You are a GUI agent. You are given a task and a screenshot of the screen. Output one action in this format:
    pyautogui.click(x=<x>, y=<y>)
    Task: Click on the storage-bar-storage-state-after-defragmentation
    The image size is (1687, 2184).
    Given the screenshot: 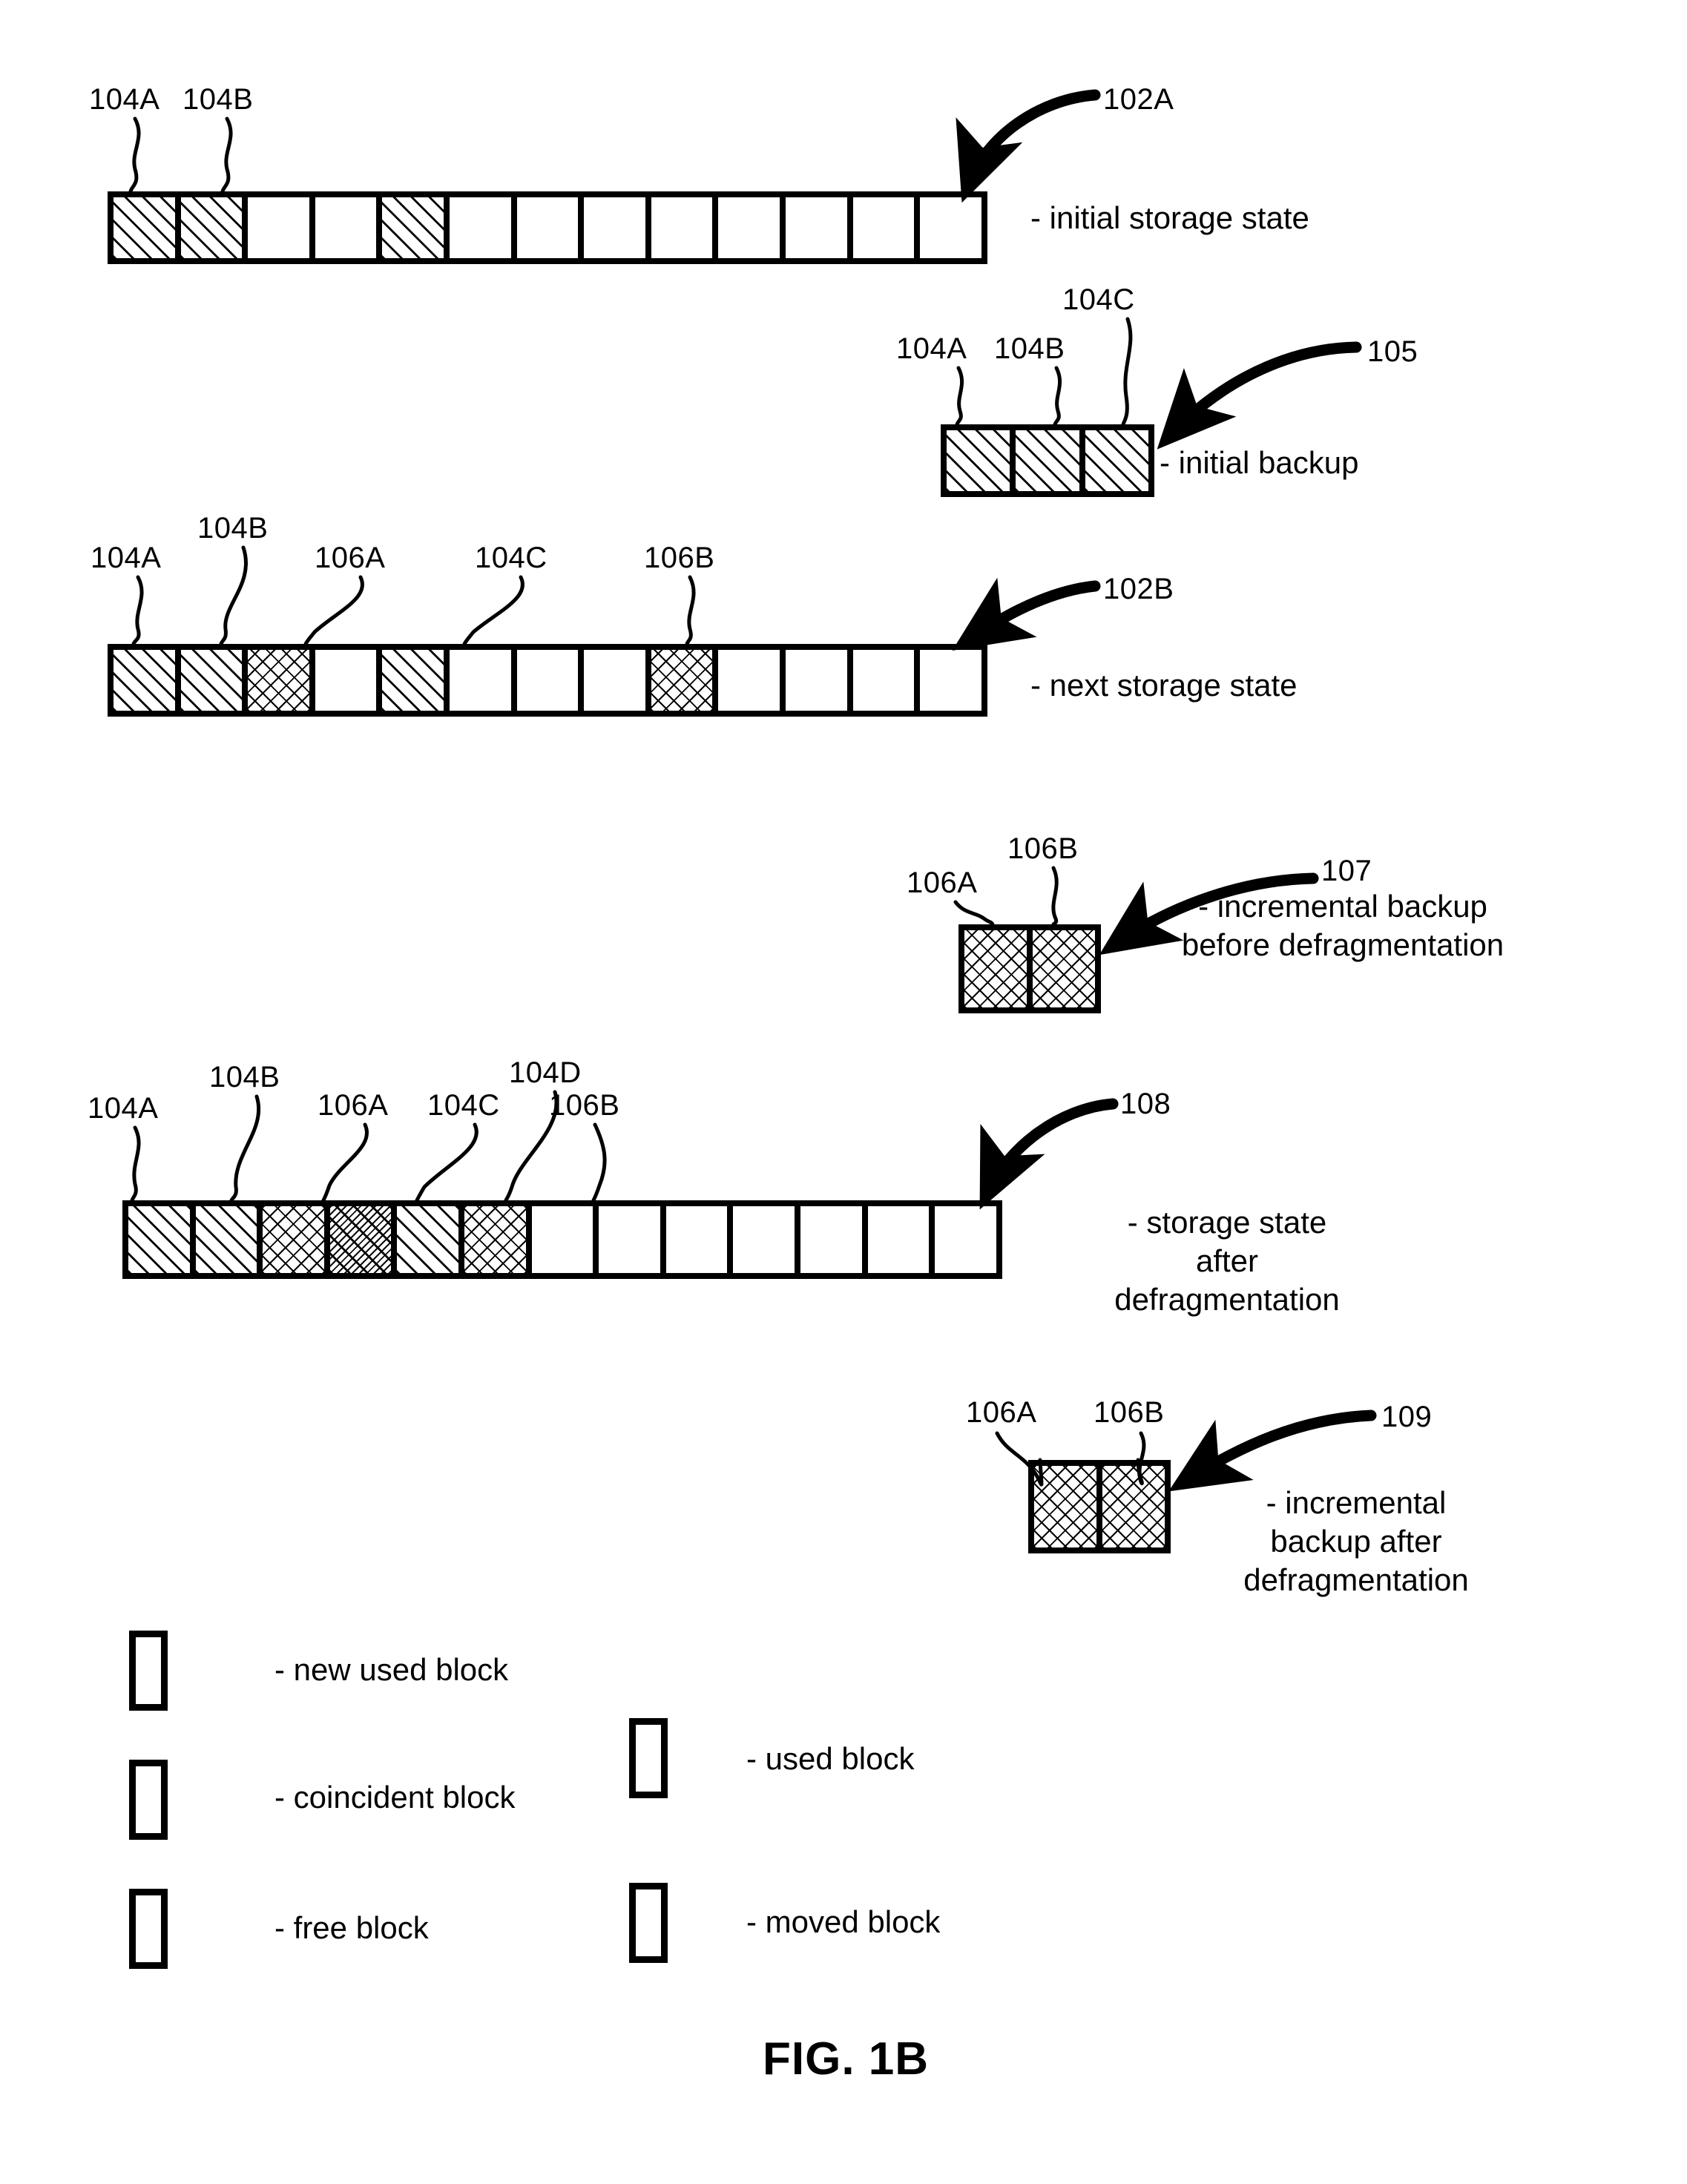 What is the action you would take?
    pyautogui.click(x=562, y=1240)
    